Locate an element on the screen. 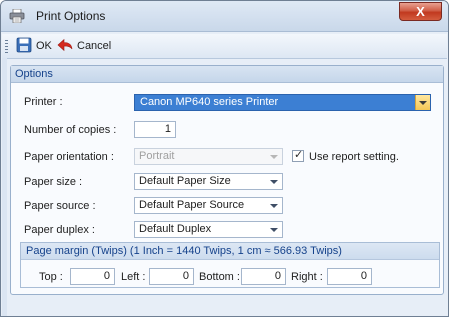 The width and height of the screenshot is (451, 319). orientation-select: Portrait is located at coordinates (208, 156).